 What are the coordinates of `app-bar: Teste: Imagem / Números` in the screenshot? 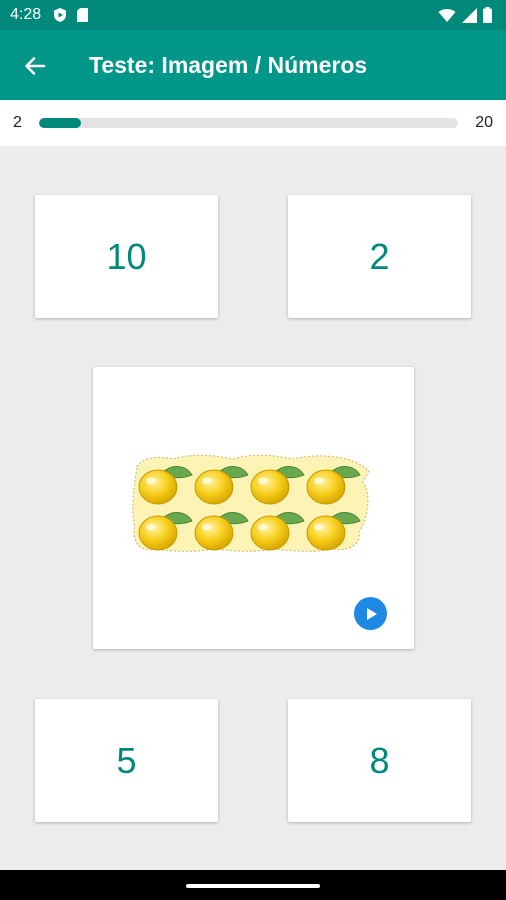 It's located at (253, 65).